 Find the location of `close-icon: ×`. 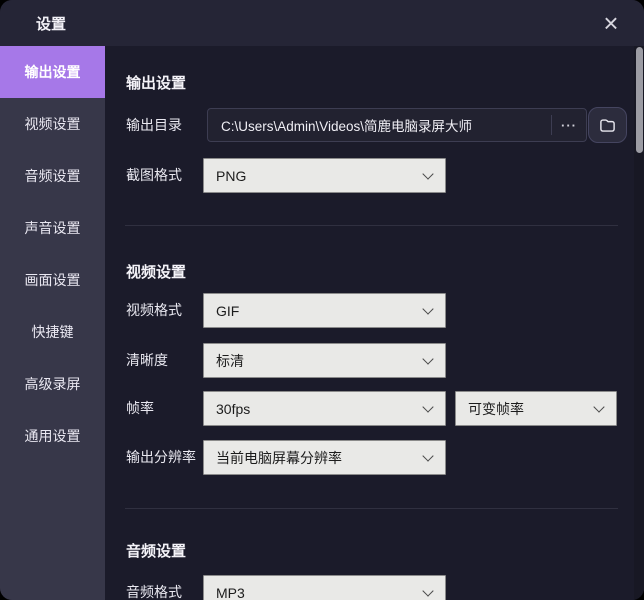

close-icon: × is located at coordinates (611, 23).